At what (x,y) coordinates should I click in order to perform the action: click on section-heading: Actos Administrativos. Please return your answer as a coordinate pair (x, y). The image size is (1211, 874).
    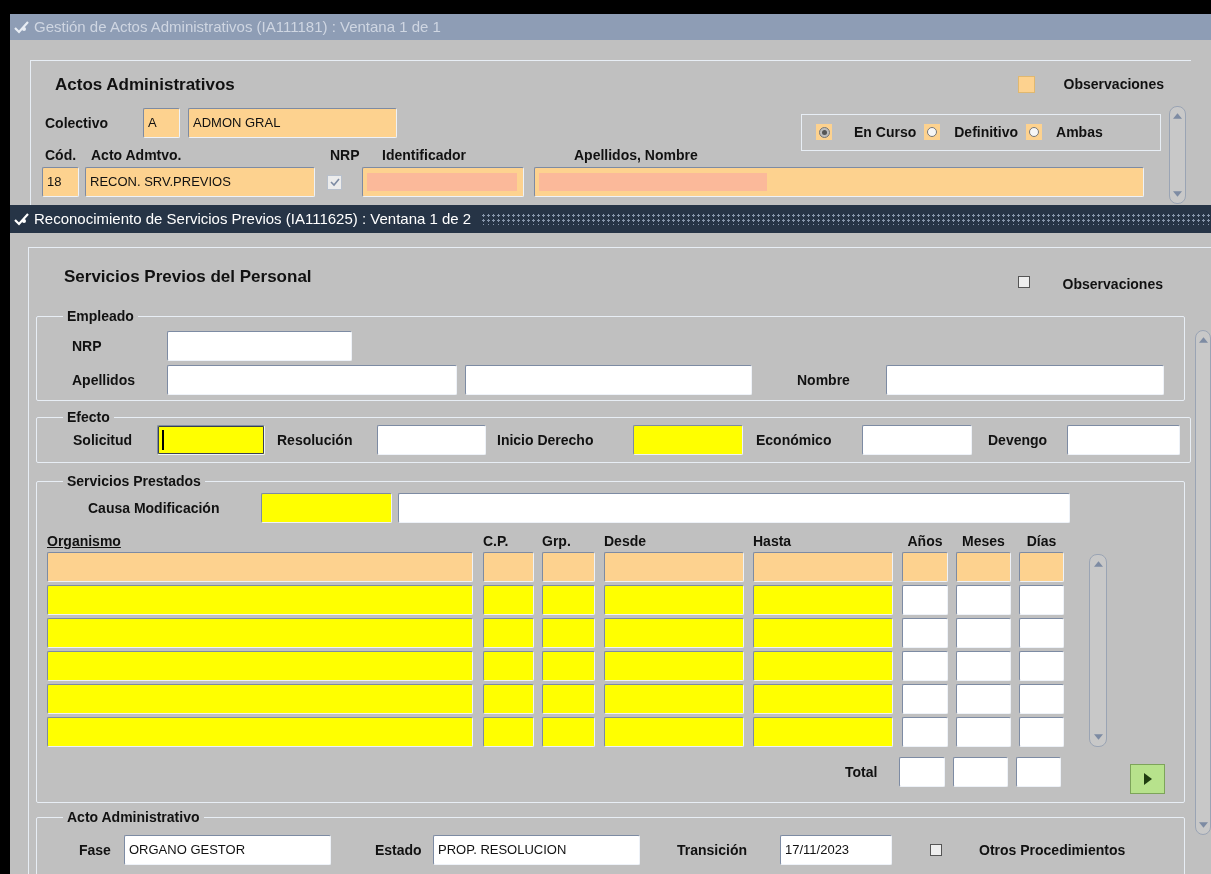
    Looking at the image, I should click on (145, 84).